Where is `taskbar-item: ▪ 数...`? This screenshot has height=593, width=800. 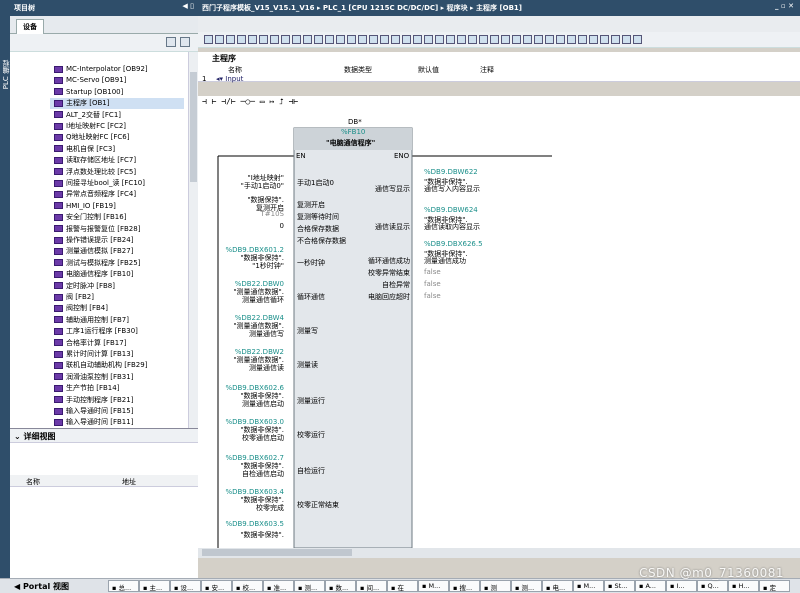
taskbar-item: ▪ 数... is located at coordinates (340, 586).